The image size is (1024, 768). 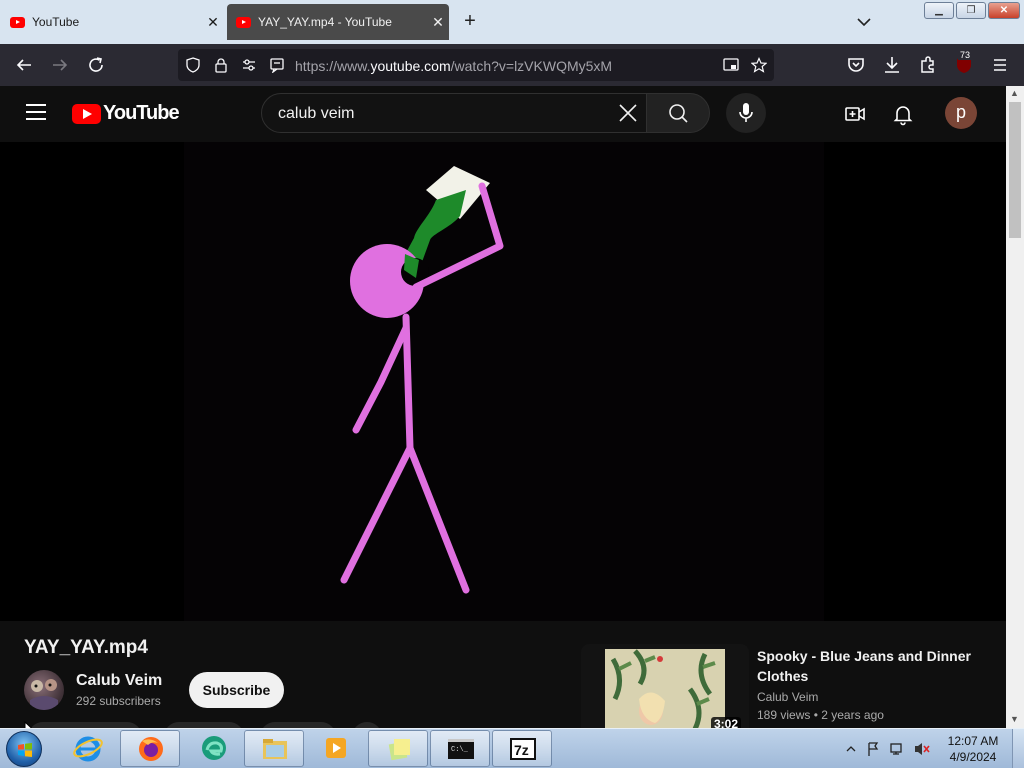 I want to click on system-clock: 12:07 AM 4/9/2024, so click(x=973, y=749).